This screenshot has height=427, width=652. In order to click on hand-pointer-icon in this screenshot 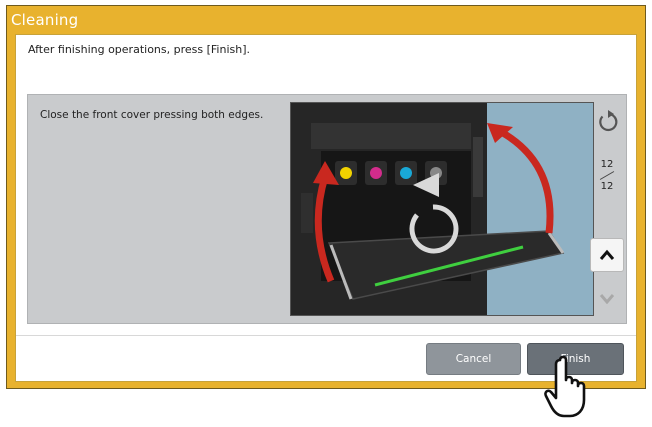, I will do `click(572, 387)`.